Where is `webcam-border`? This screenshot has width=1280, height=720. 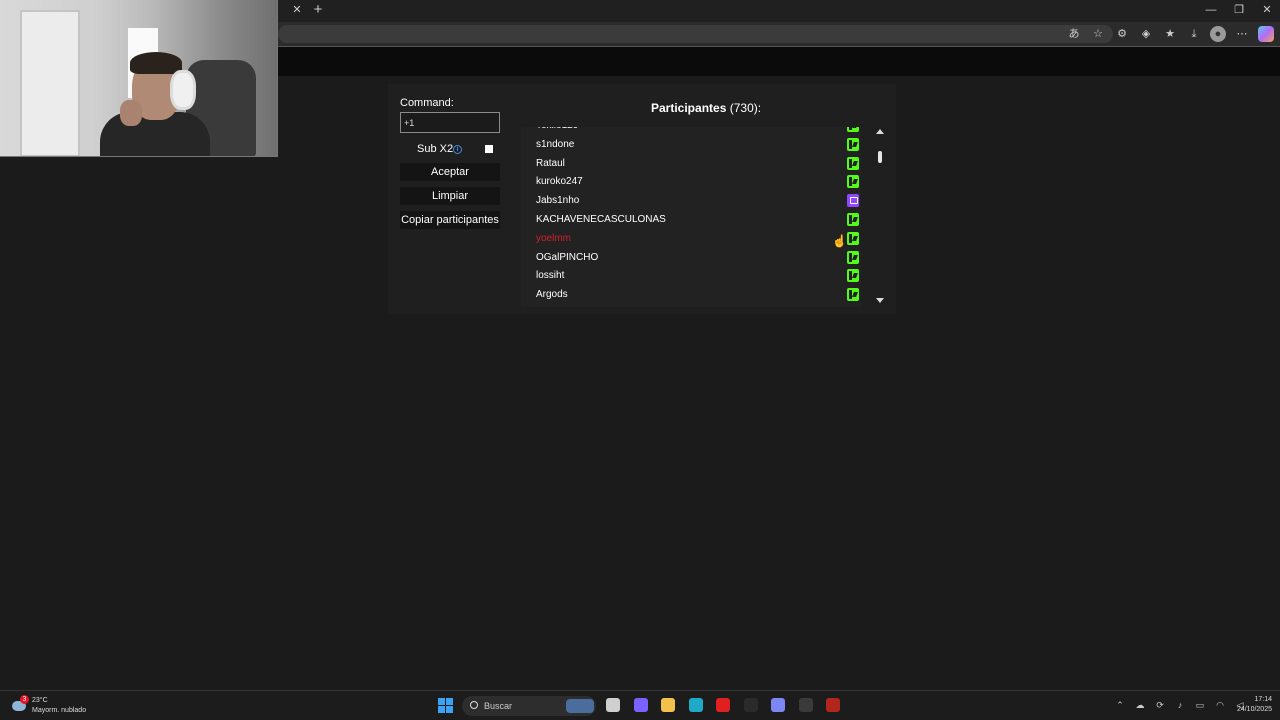
webcam-border is located at coordinates (139, 78).